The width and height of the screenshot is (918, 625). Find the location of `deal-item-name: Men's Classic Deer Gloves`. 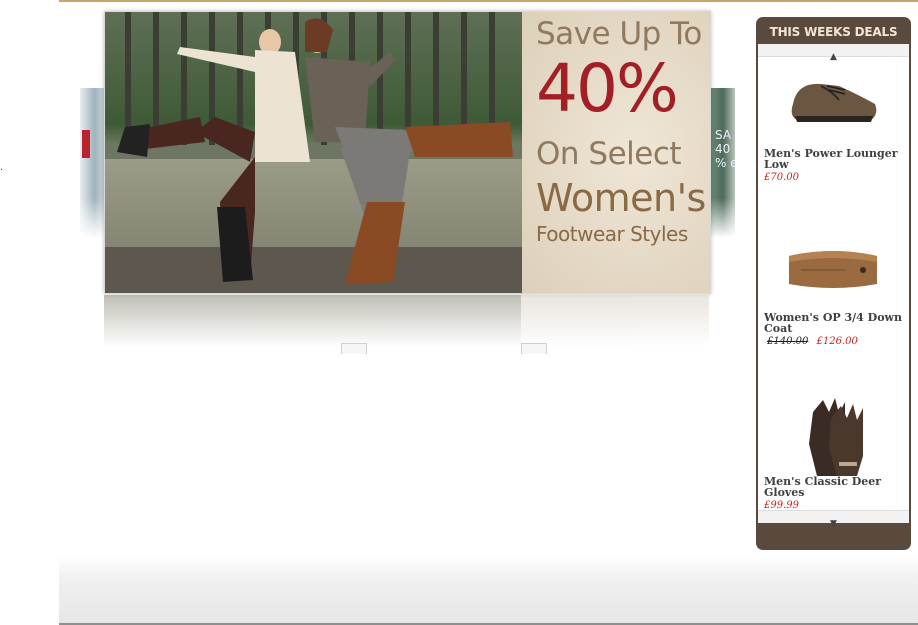

deal-item-name: Men's Classic Deer Gloves is located at coordinates (834, 487).